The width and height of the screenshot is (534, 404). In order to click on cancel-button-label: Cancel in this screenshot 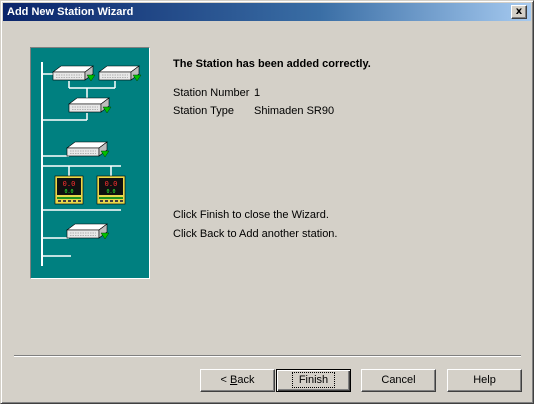, I will do `click(398, 380)`.